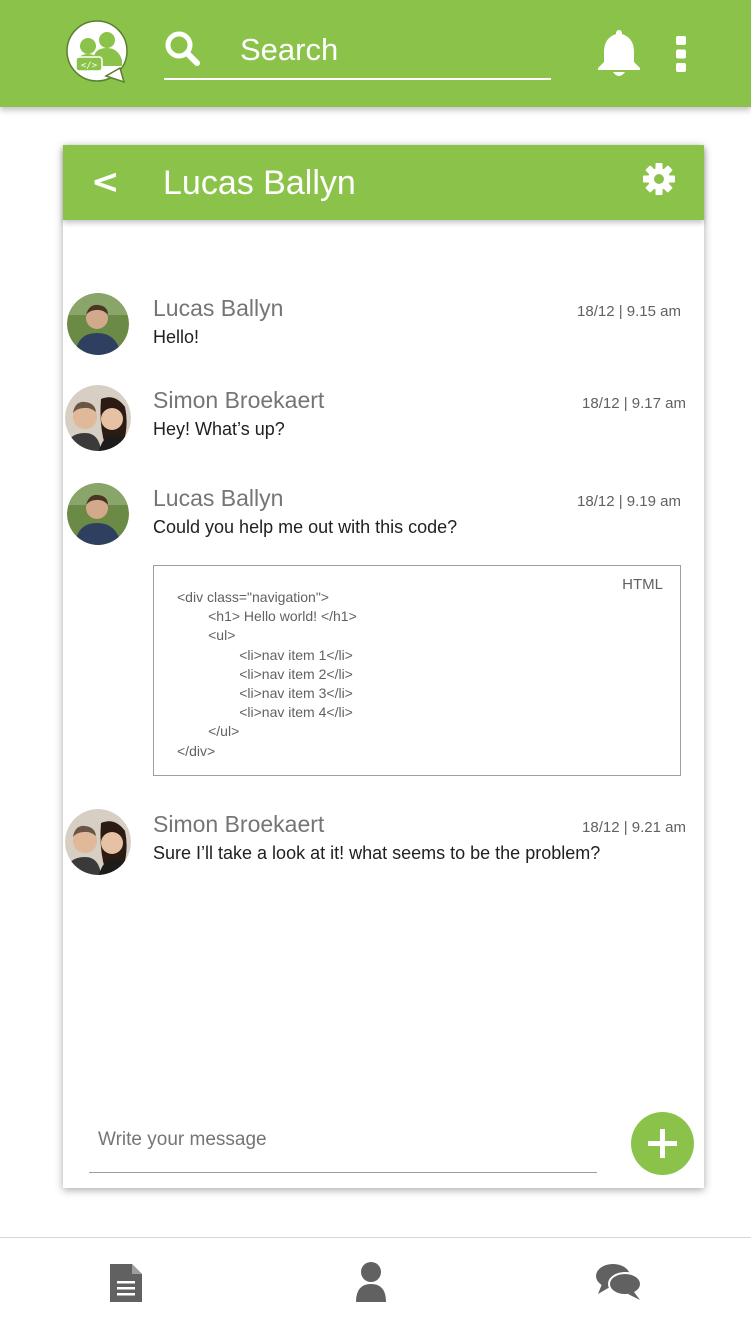 The width and height of the screenshot is (751, 1335). I want to click on code-line: <li>nav item 4</li>, so click(265, 712).